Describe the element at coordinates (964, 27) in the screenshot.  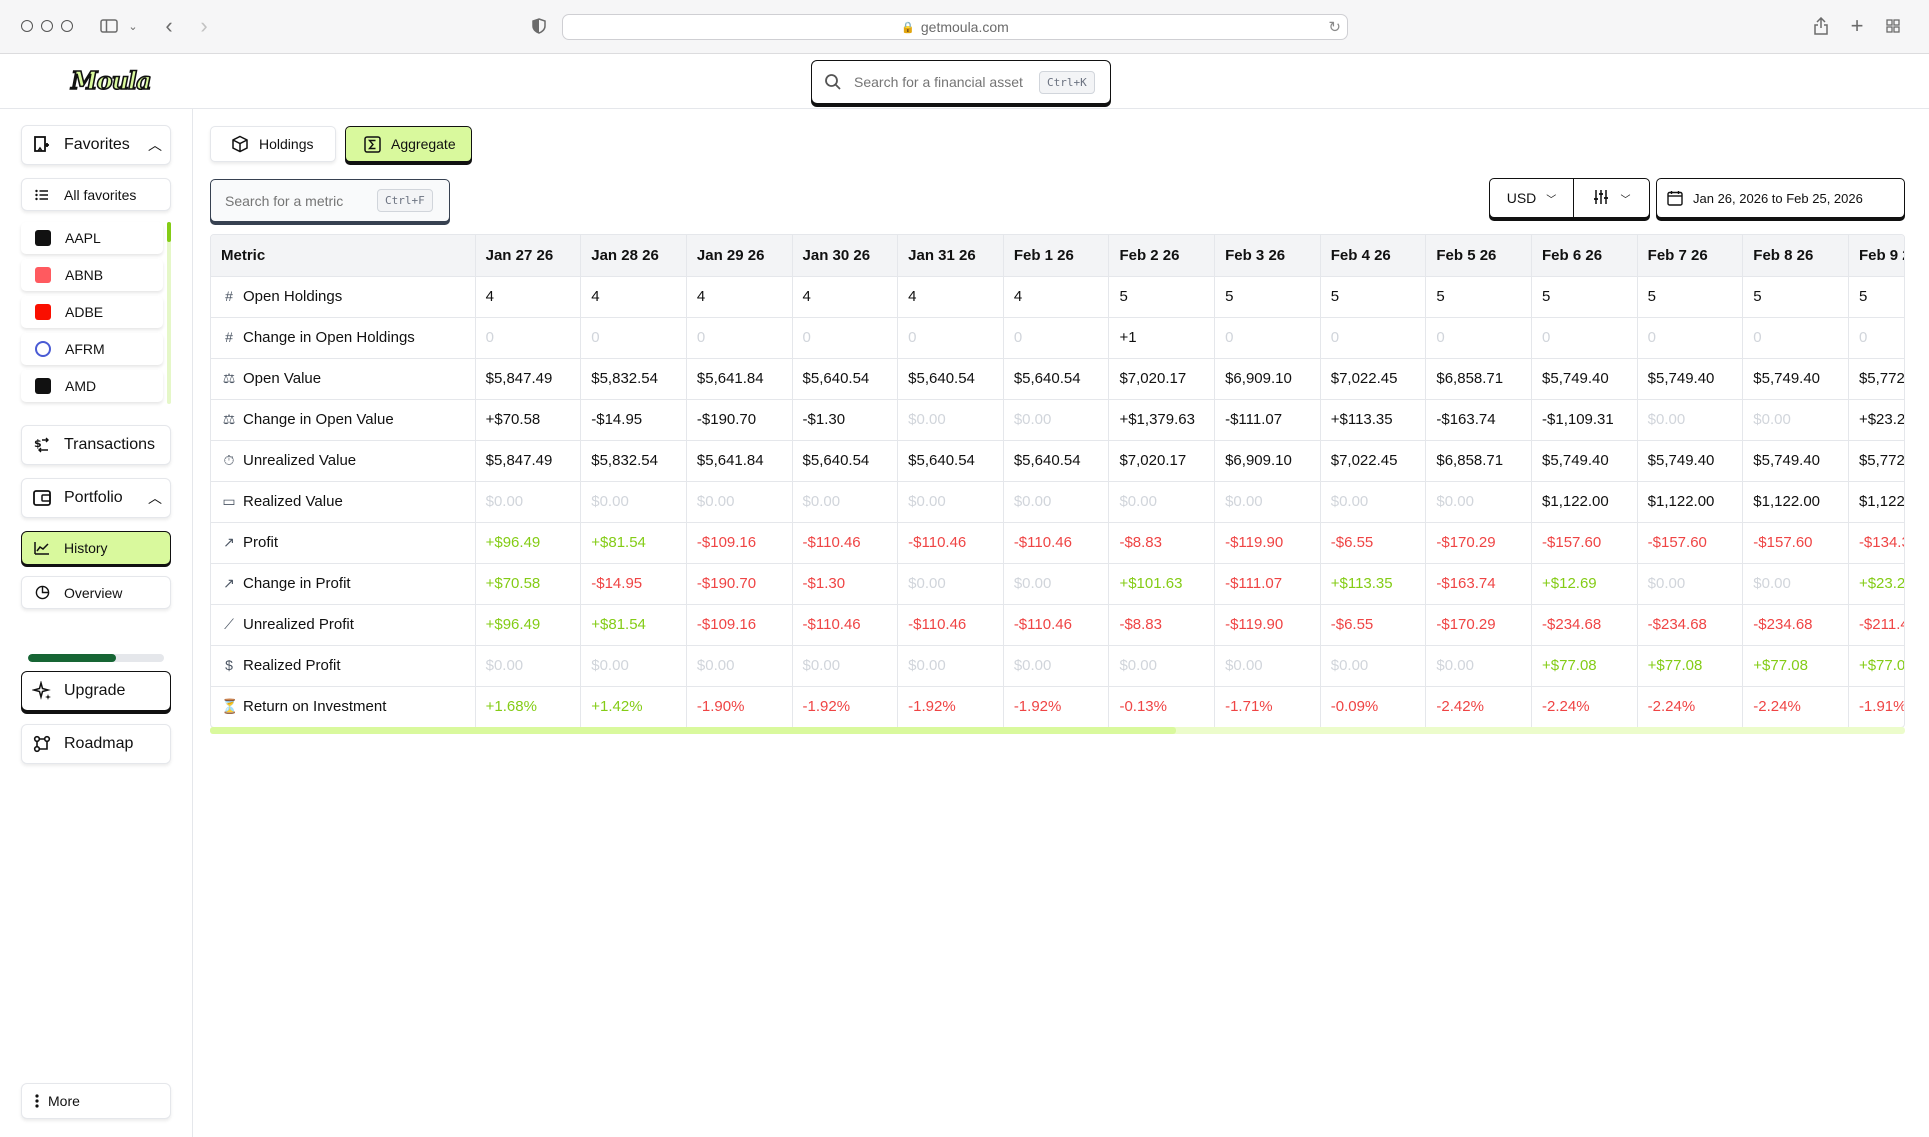
I see `url-text: getmoula.com` at that location.